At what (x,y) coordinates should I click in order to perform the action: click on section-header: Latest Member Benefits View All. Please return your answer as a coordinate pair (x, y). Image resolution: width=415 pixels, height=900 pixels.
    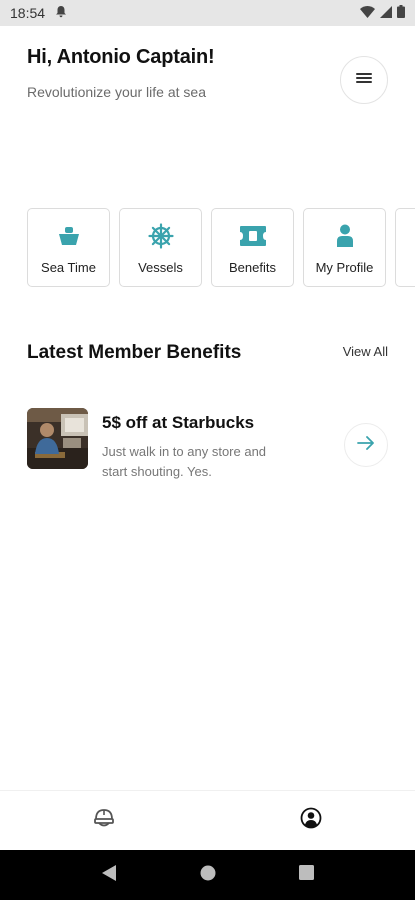
    Looking at the image, I should click on (207, 353).